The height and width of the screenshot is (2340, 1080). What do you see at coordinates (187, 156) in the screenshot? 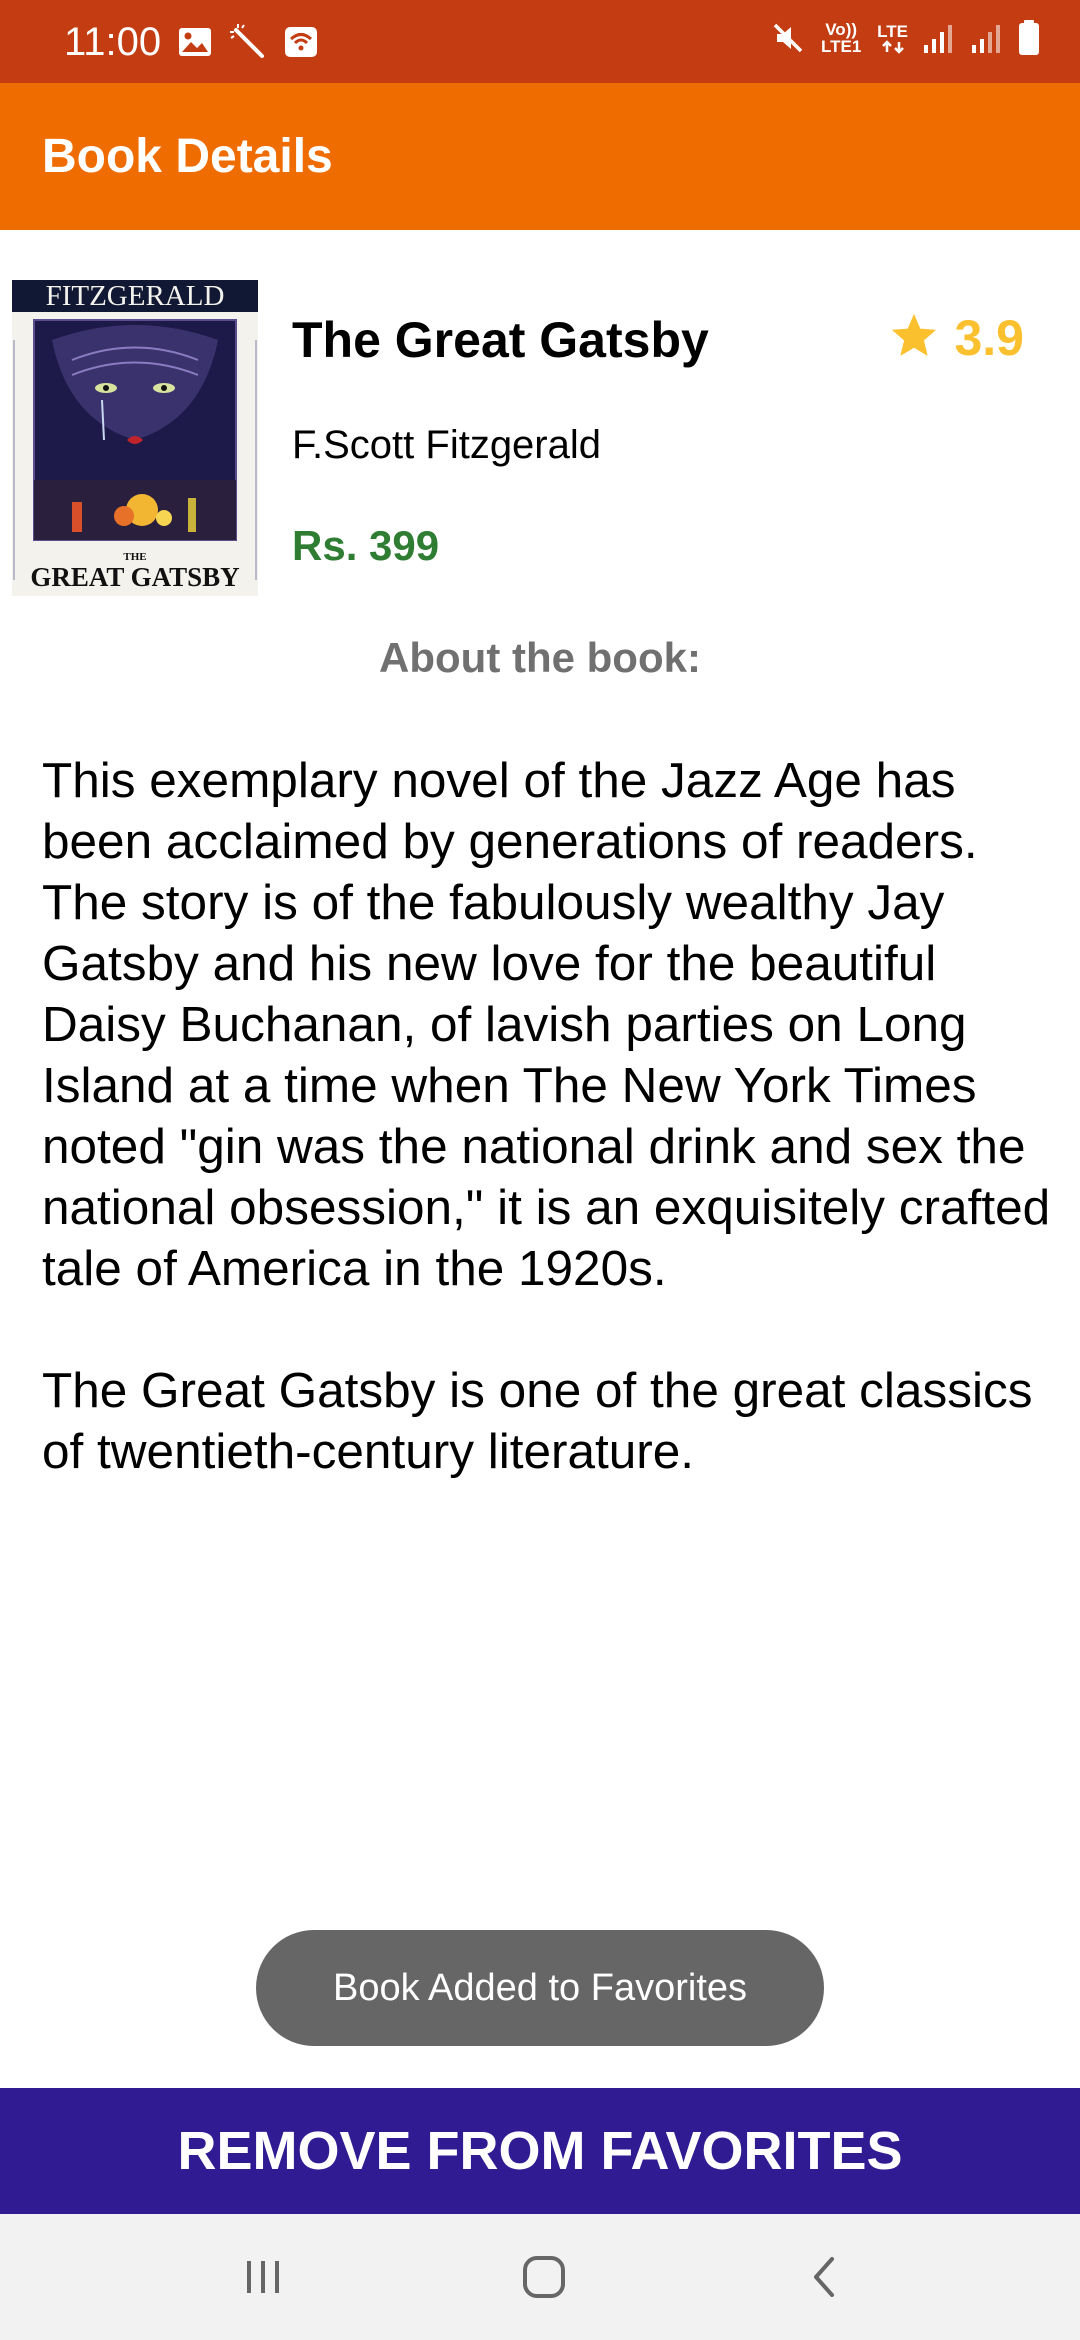
I see `page-title: Book Details` at bounding box center [187, 156].